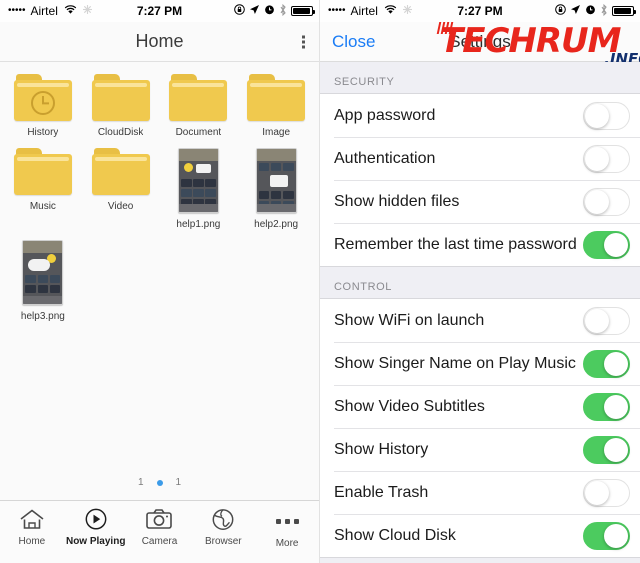  Describe the element at coordinates (385, 158) in the screenshot. I see `setting-label: Authentication` at that location.